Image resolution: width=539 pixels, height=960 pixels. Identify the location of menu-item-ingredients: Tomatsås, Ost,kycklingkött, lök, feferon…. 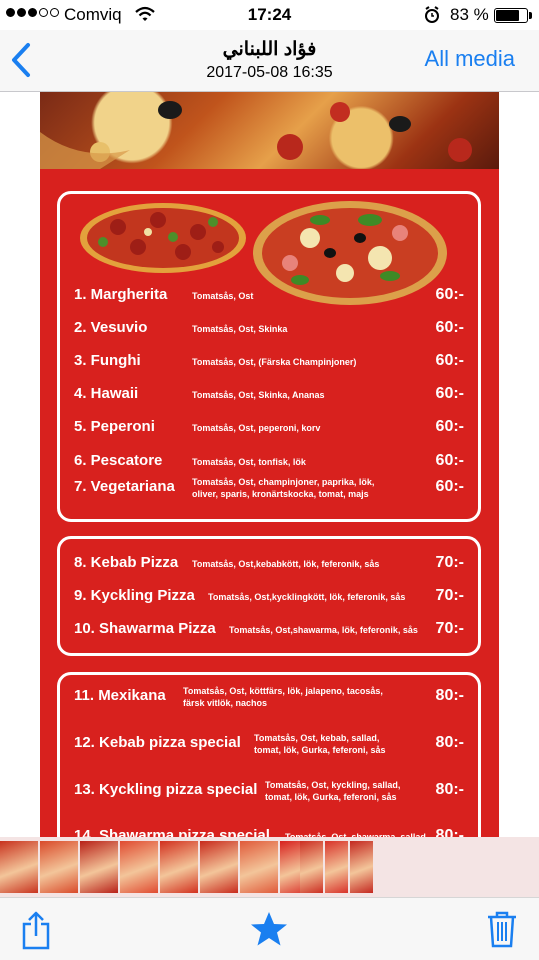
(306, 597).